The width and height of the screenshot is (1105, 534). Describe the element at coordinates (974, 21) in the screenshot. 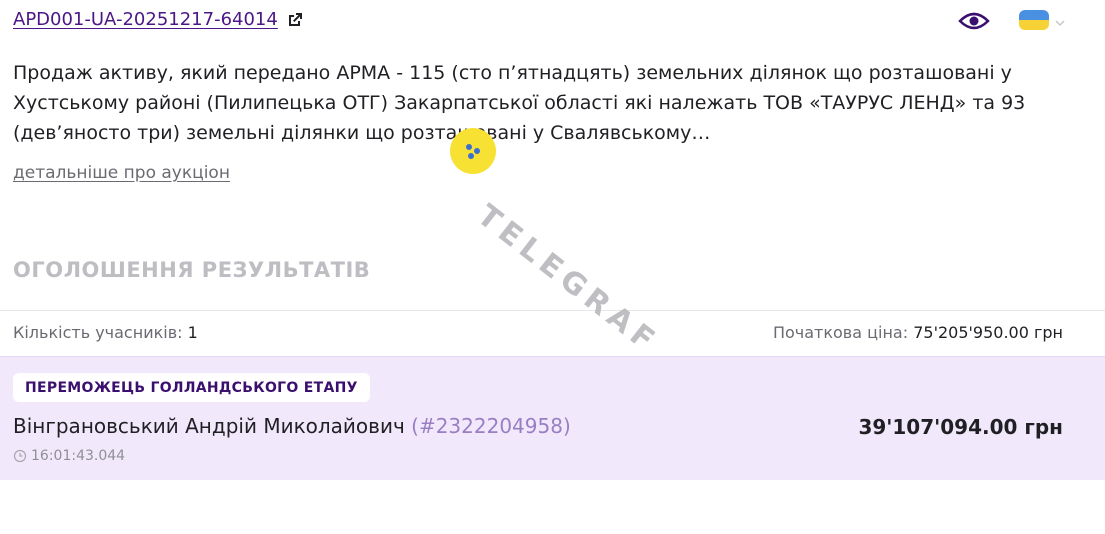

I see `eye-icon` at that location.